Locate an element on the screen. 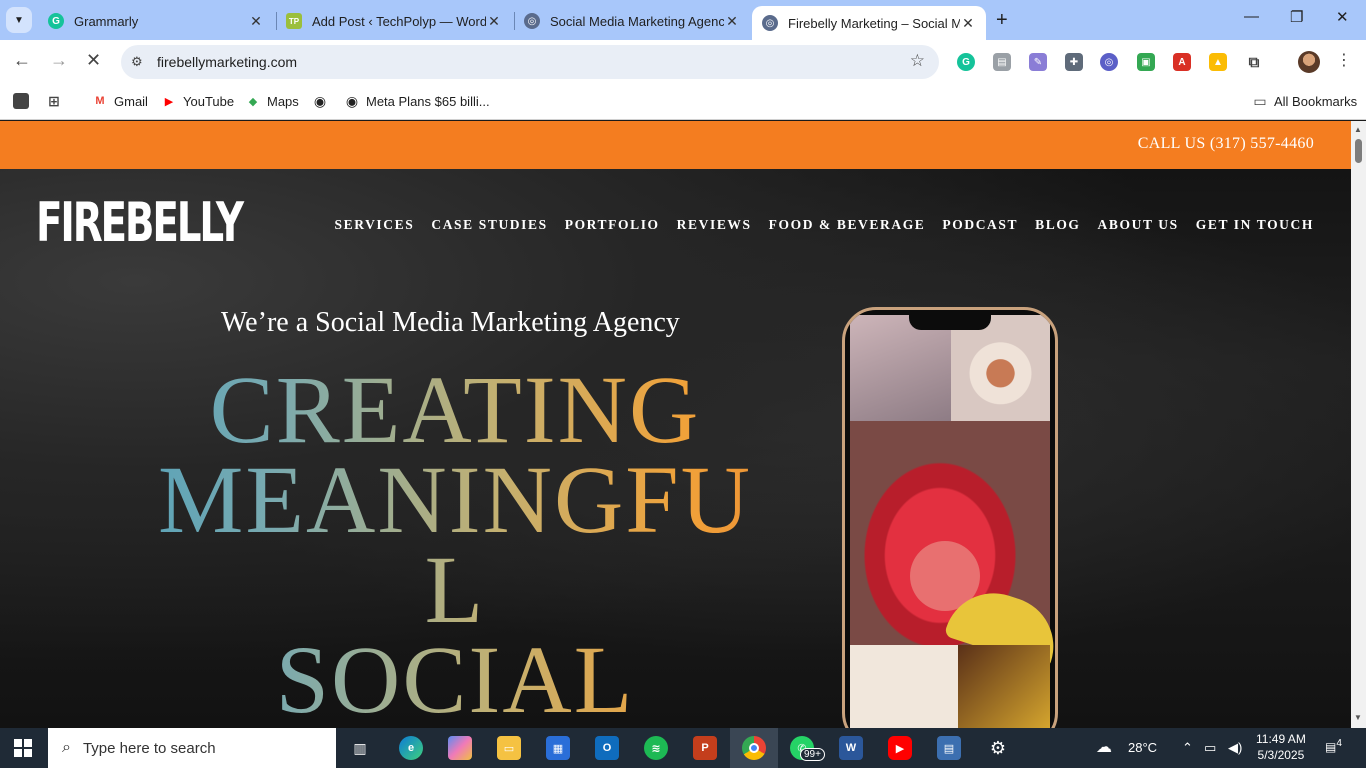 Image resolution: width=1366 pixels, height=768 pixels. phone-mockup is located at coordinates (950, 517).